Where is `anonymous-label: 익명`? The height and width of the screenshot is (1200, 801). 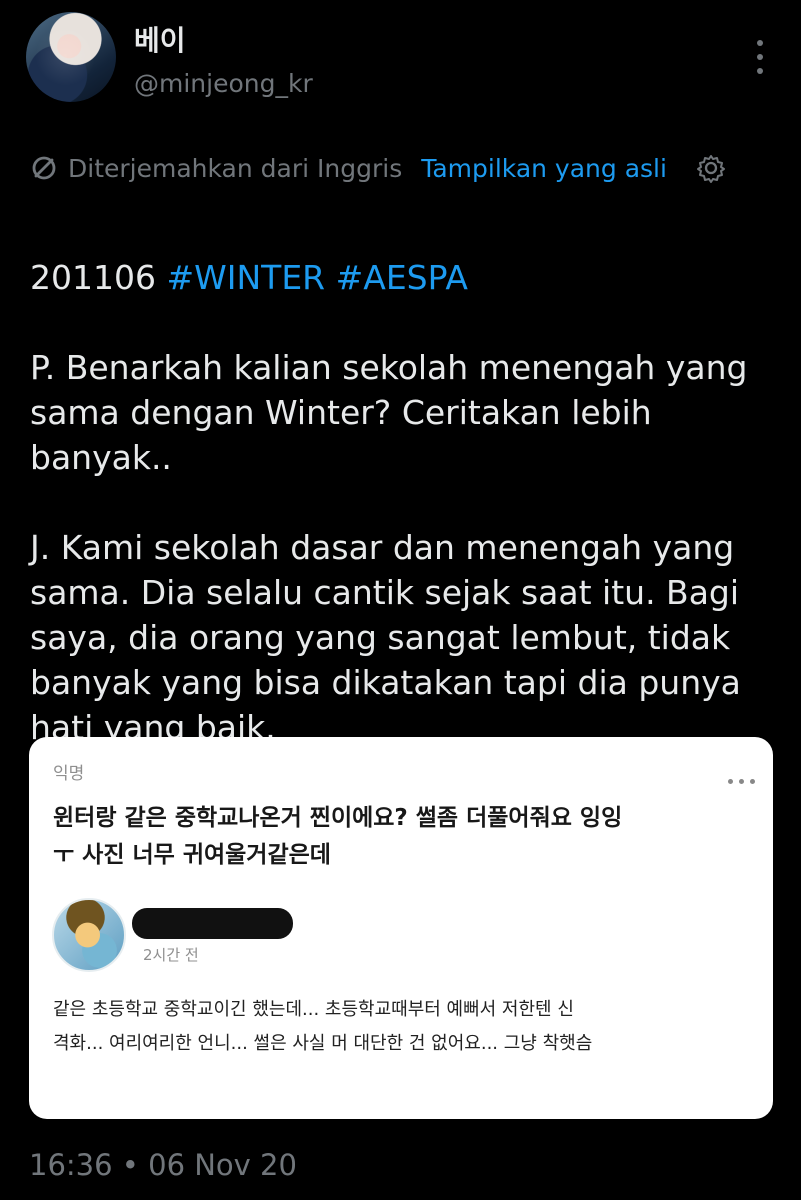 anonymous-label: 익명 is located at coordinates (69, 774).